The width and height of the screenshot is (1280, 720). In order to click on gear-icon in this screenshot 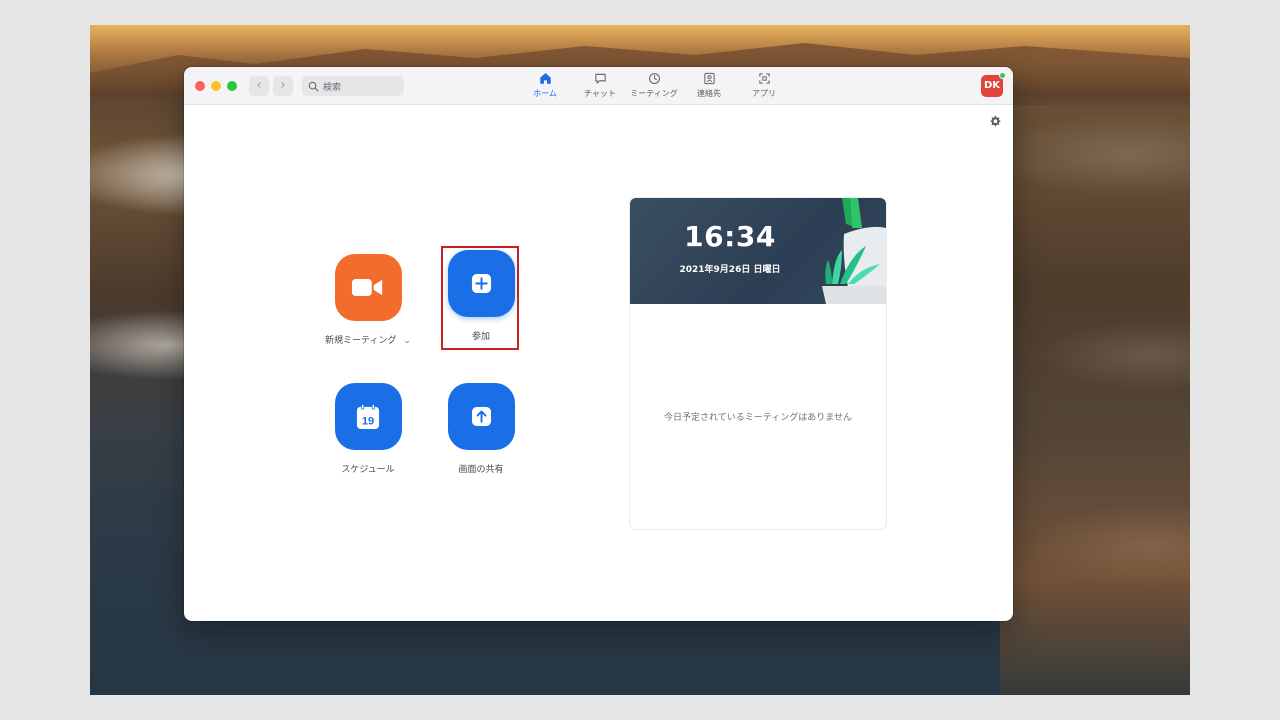, I will do `click(995, 121)`.